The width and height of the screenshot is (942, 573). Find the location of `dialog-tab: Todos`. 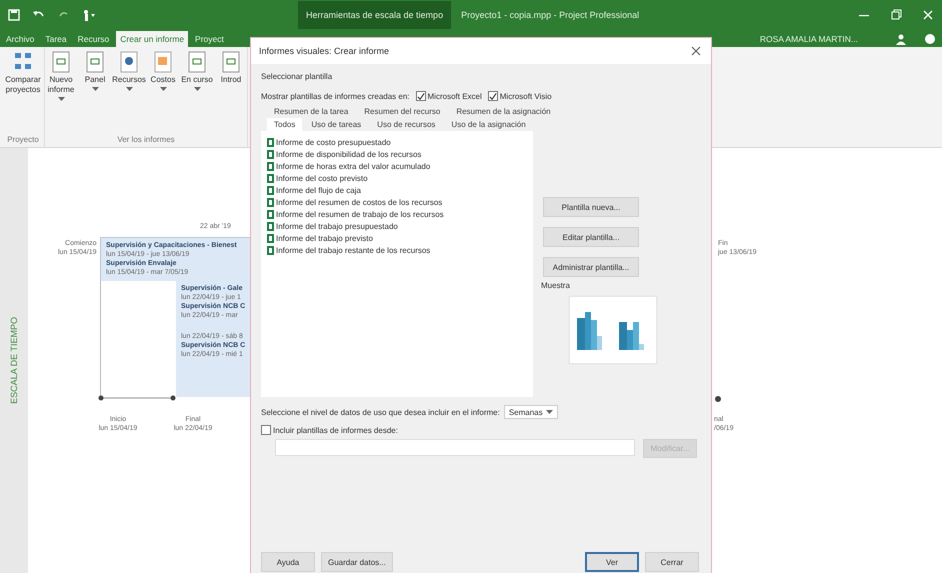

dialog-tab: Todos is located at coordinates (284, 124).